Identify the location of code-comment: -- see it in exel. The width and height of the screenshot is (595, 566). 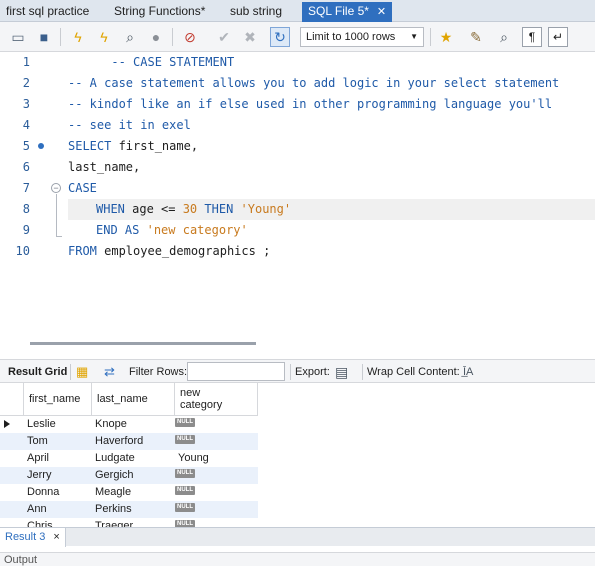
(129, 125).